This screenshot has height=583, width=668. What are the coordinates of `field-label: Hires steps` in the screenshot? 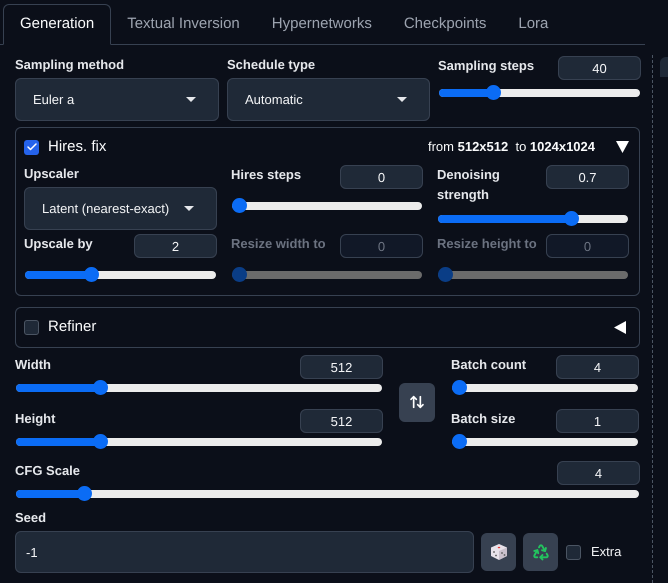 It's located at (266, 175).